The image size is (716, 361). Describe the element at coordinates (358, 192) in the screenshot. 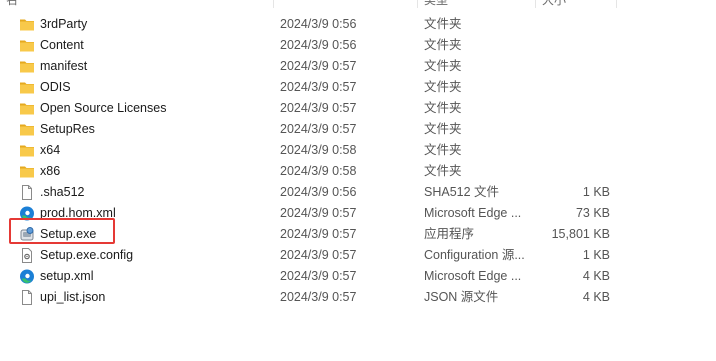

I see `file-row: .sha512 2024/3/9 0:56 SHA512 文件 1 KB` at that location.